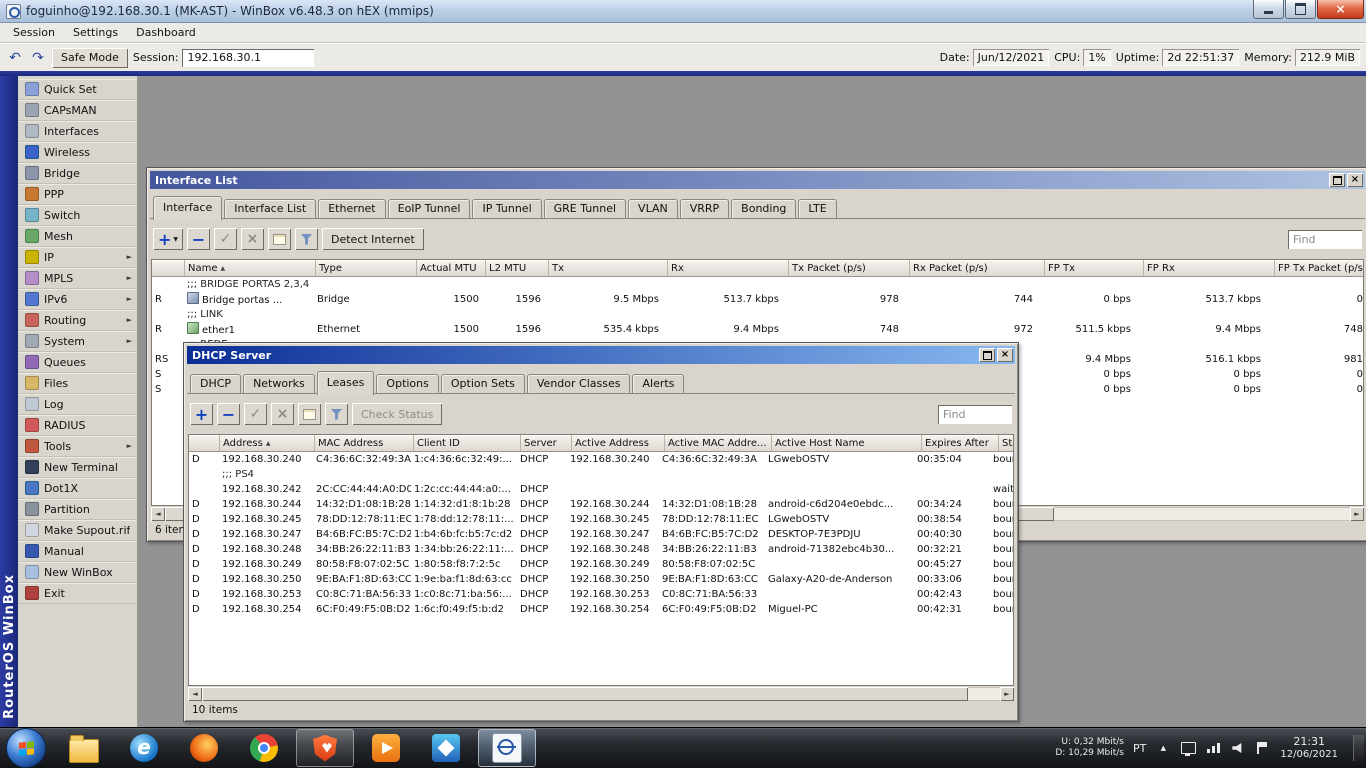  Describe the element at coordinates (144, 748) in the screenshot. I see `taskbar-edge-button` at that location.